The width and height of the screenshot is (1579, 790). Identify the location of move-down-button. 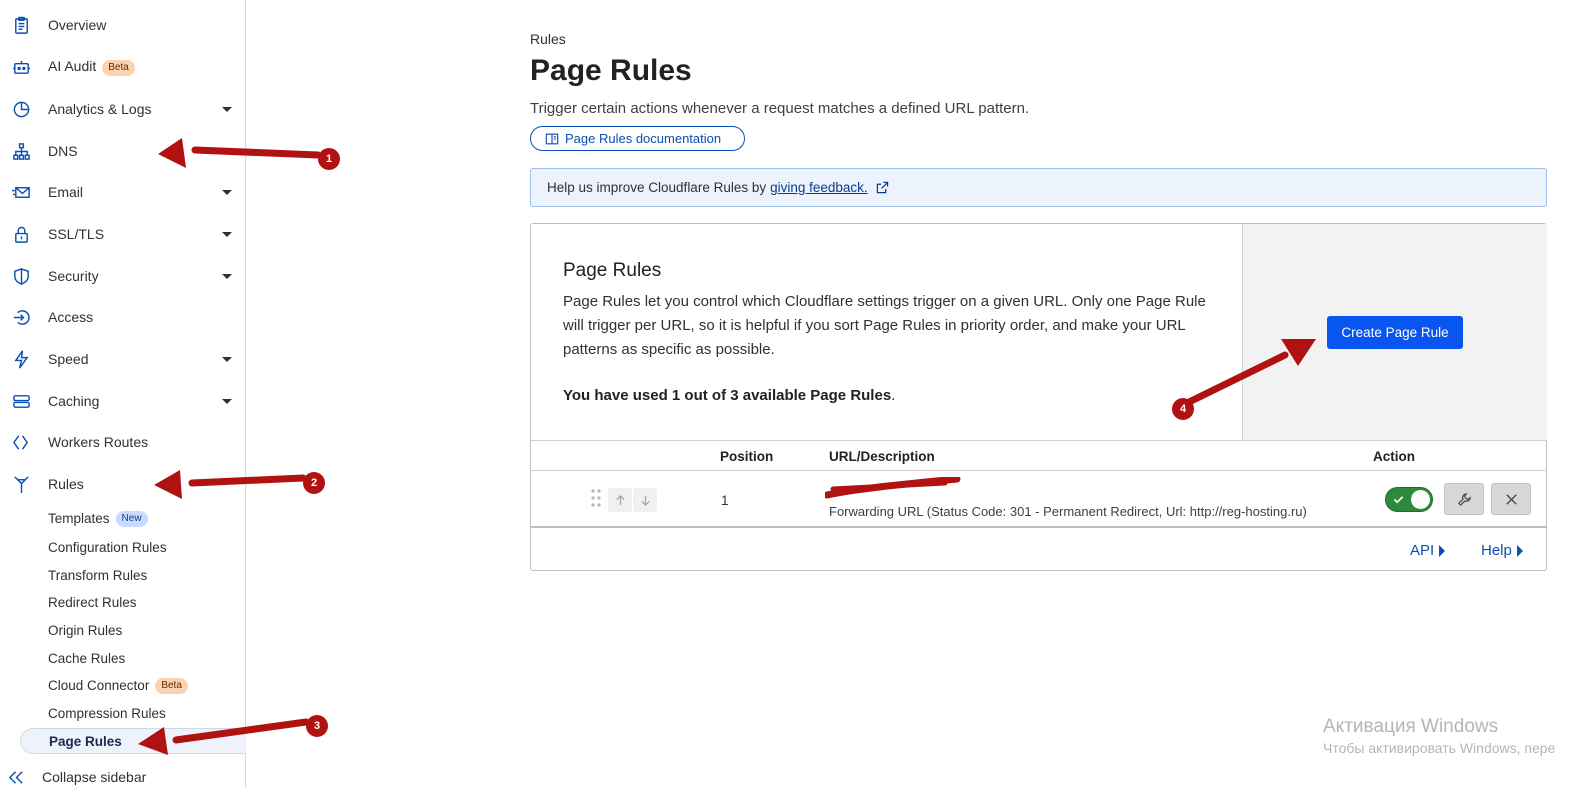
(645, 500).